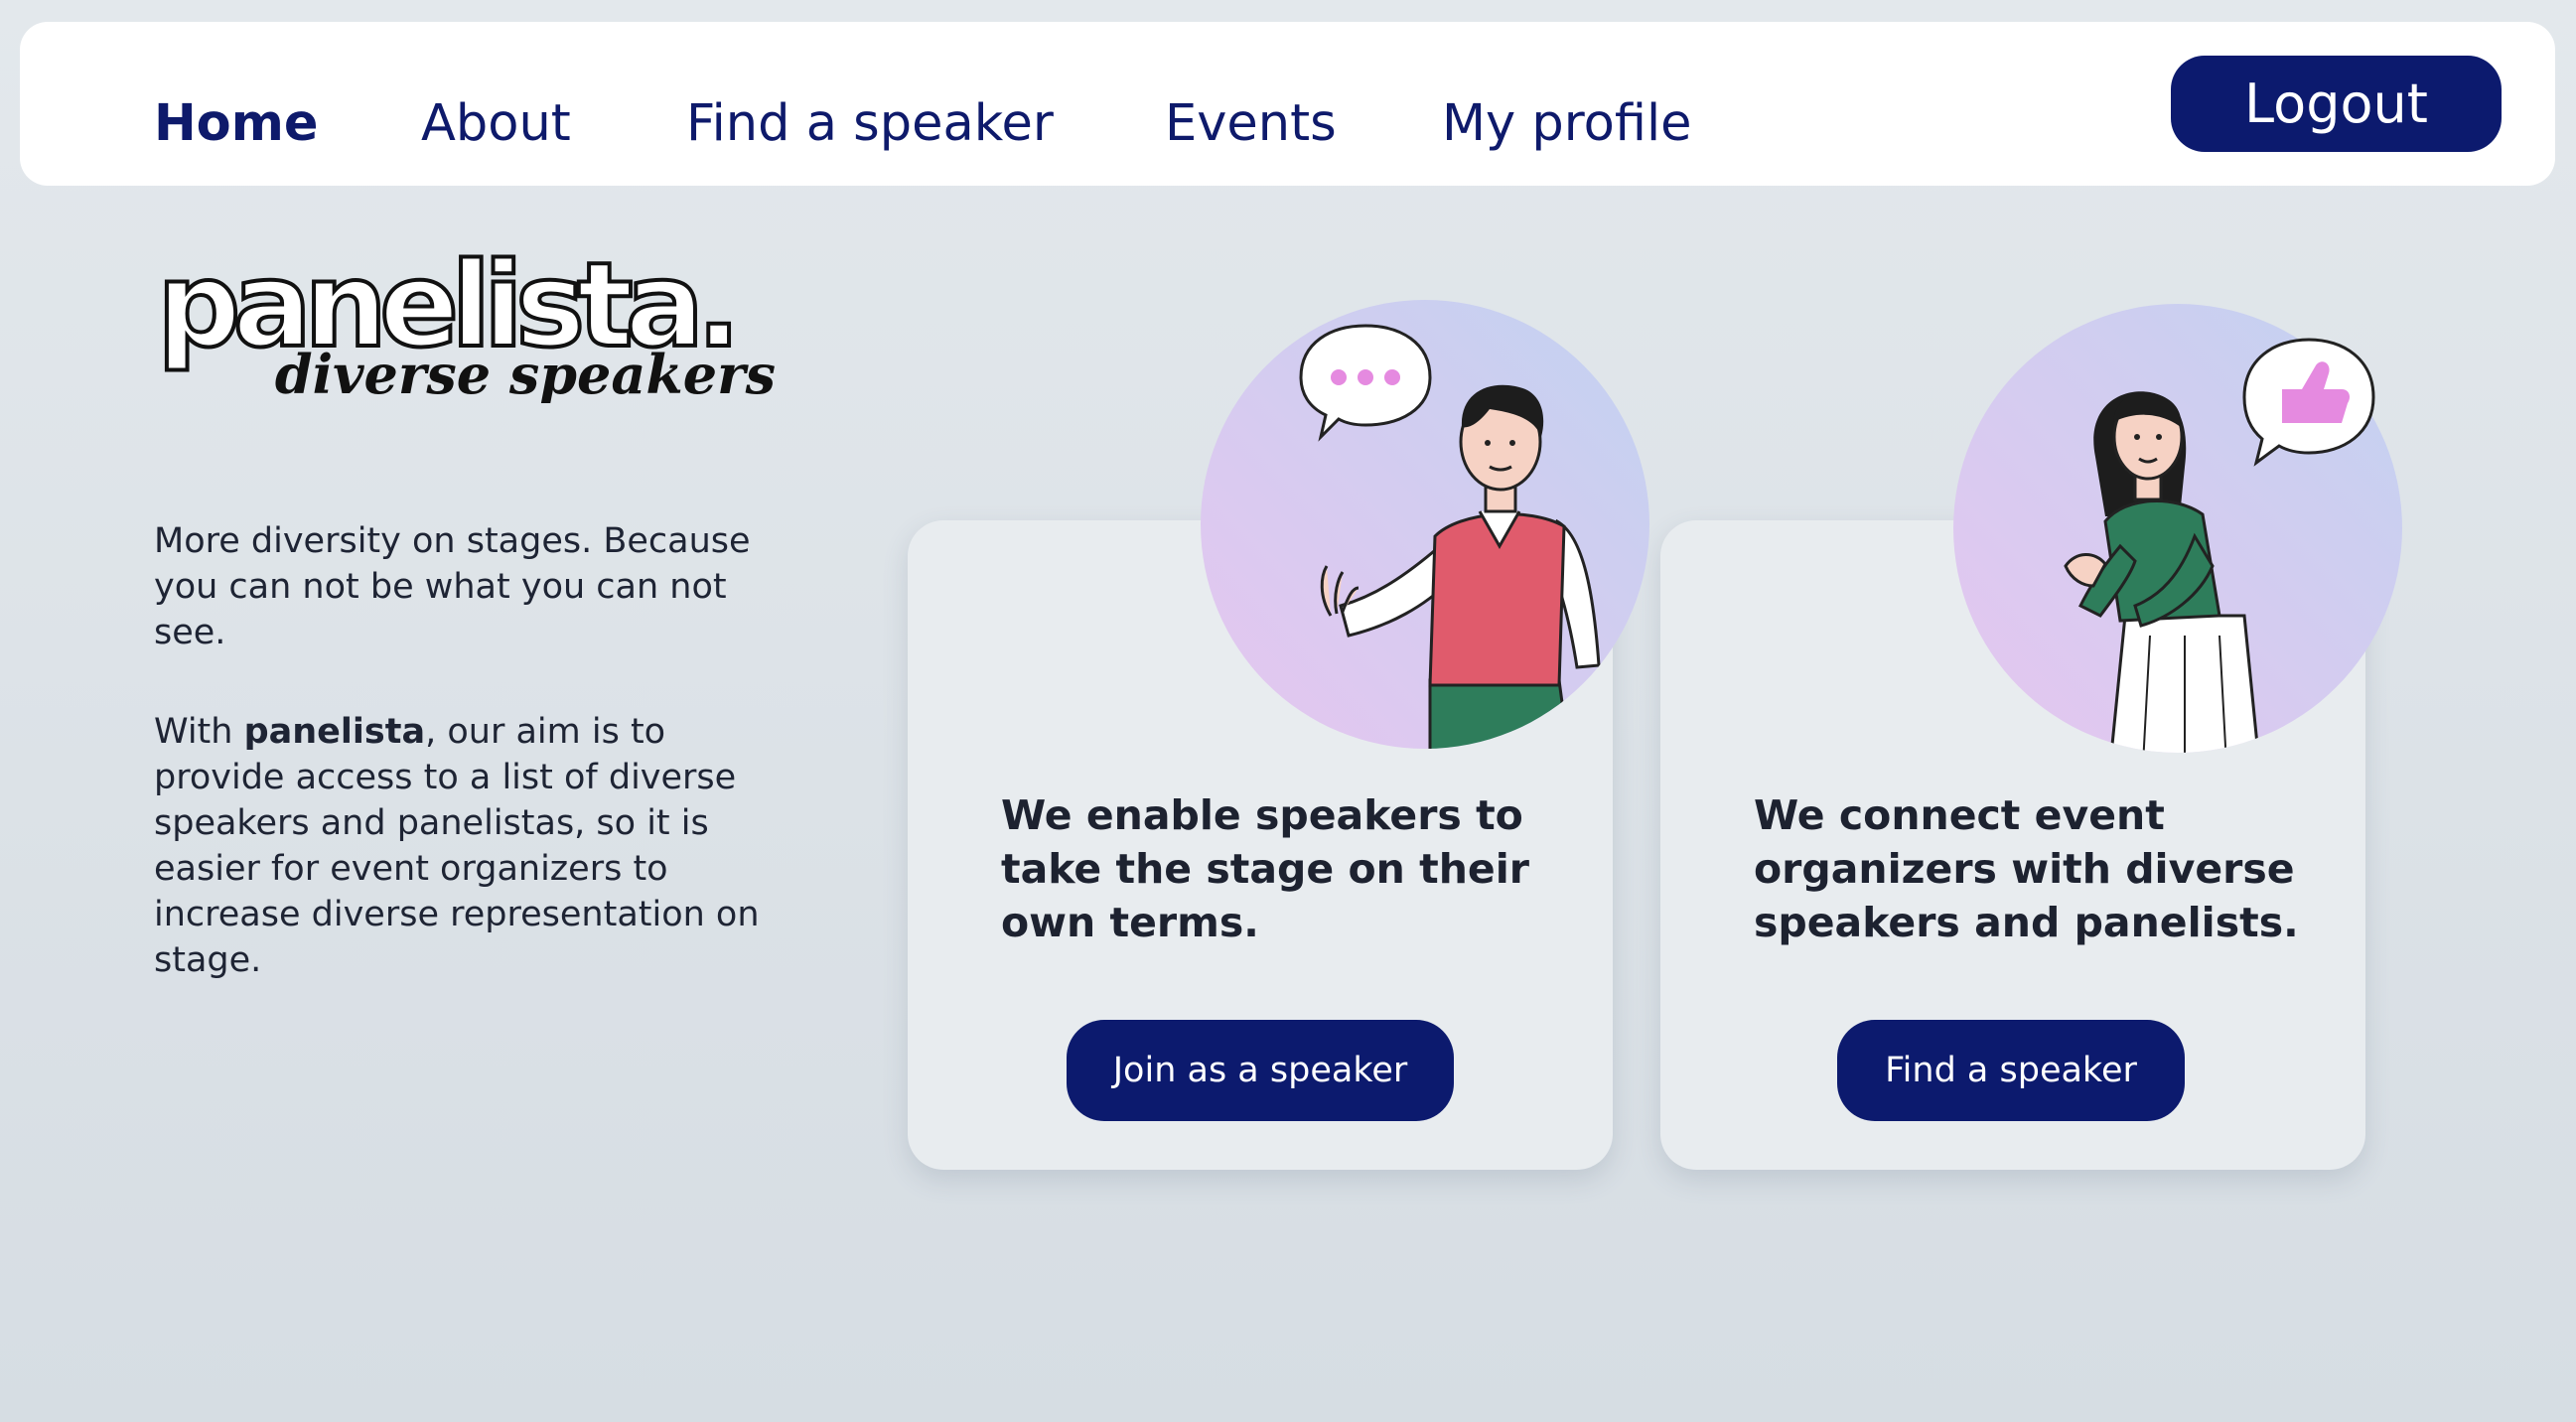 This screenshot has width=2576, height=1422. What do you see at coordinates (526, 373) in the screenshot?
I see `logo-tagline: diverse speakers` at bounding box center [526, 373].